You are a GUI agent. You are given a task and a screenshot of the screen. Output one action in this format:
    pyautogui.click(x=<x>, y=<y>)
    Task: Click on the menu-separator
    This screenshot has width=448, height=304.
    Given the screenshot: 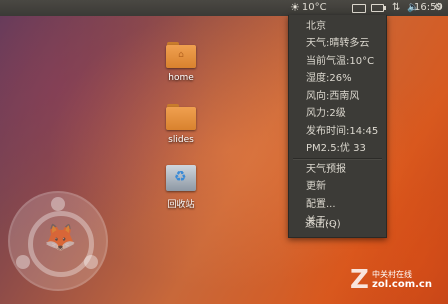 What is the action you would take?
    pyautogui.click(x=337, y=159)
    